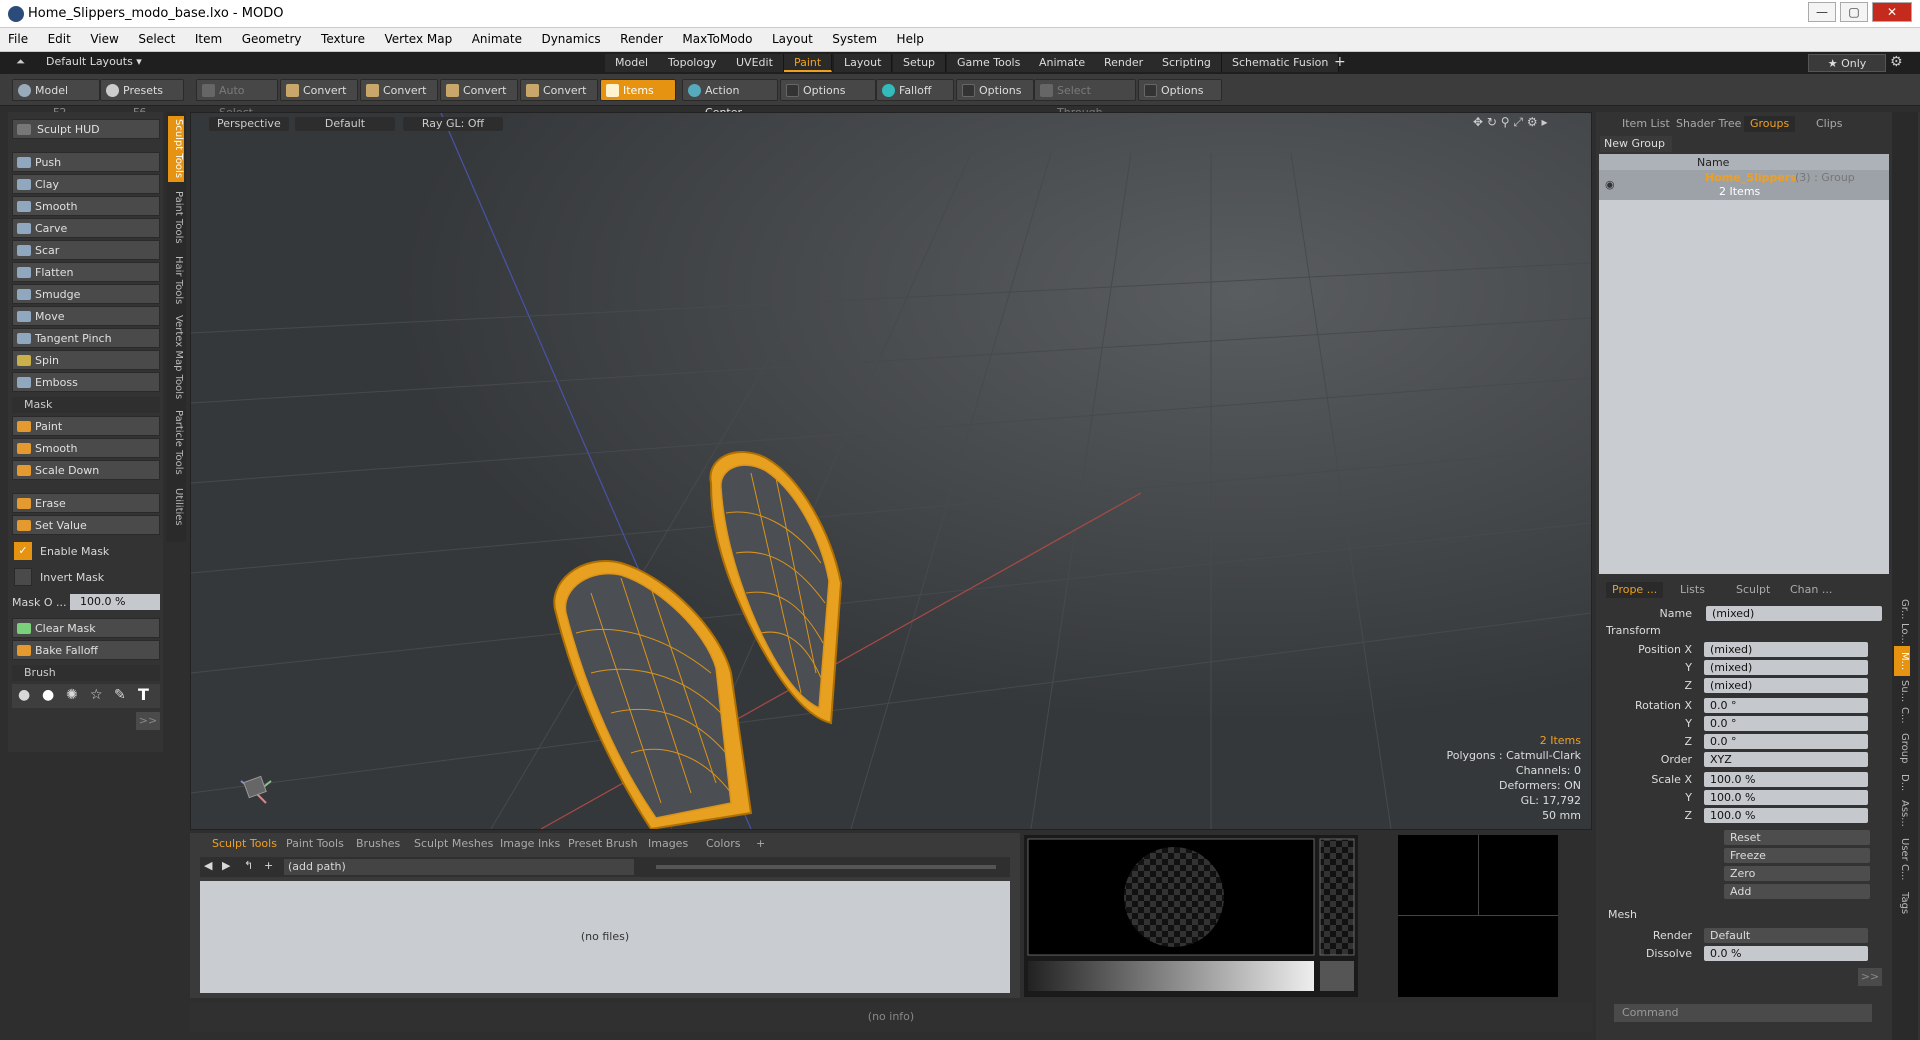 The width and height of the screenshot is (1920, 1040). I want to click on tab-model: Model, so click(632, 63).